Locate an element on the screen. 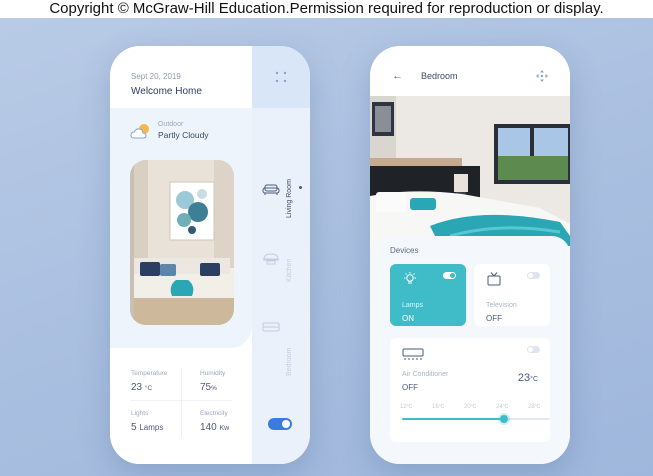  air-conditioner-icon is located at coordinates (413, 354).